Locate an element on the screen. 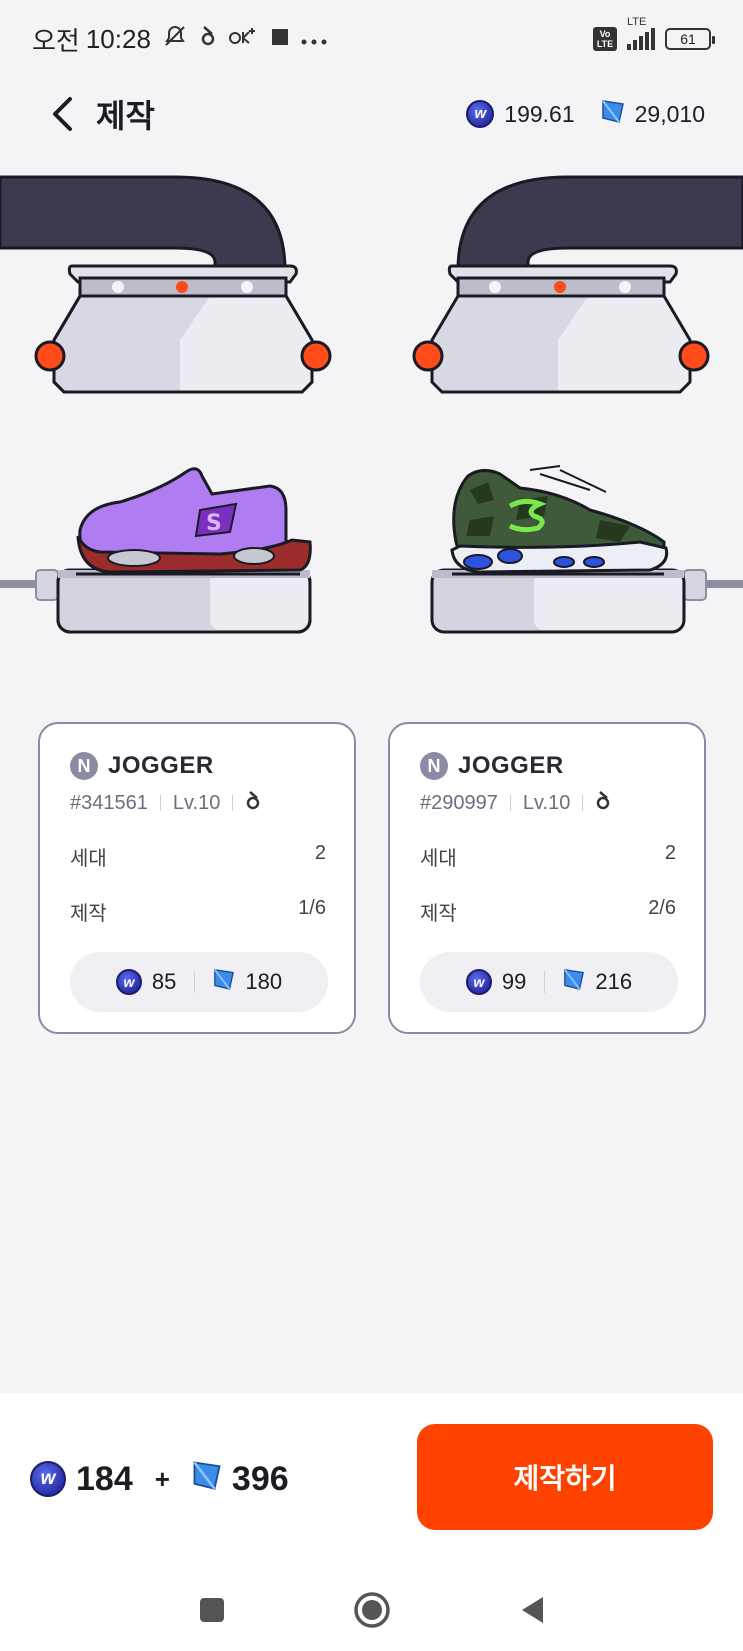 This screenshot has height=1651, width=743. total-cost: w 184 + 396 is located at coordinates (159, 1479).